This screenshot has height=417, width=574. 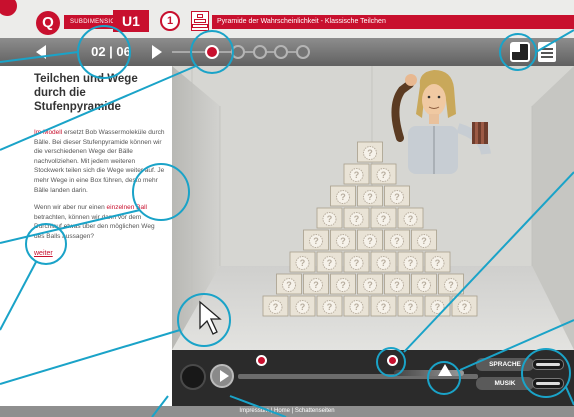 I want to click on play-button, so click(x=222, y=376).